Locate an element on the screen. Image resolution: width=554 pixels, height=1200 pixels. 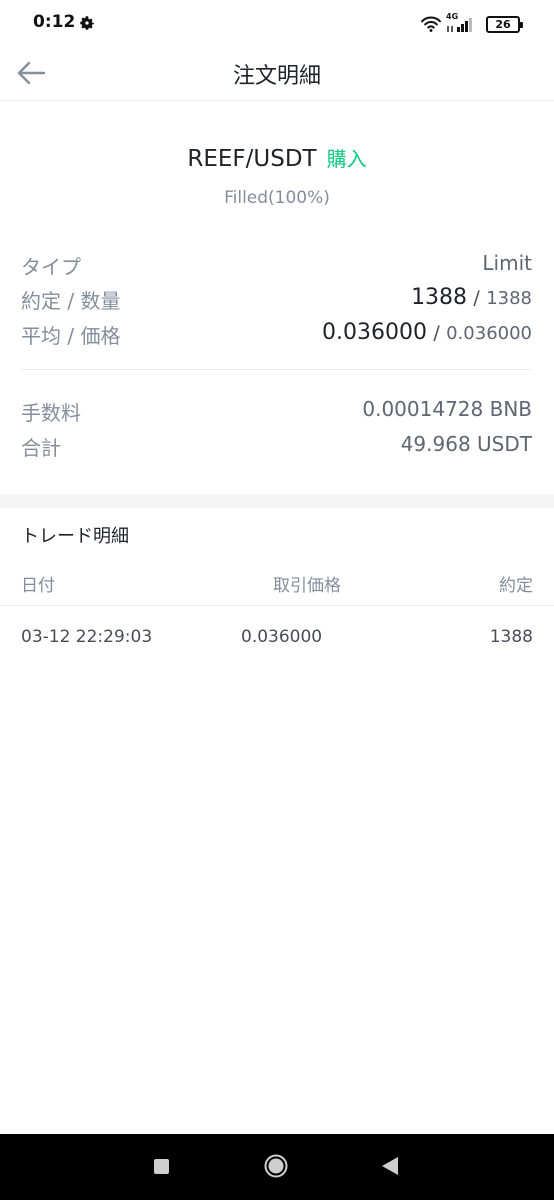
avg-price-value: 0.036000 / 0.036000 is located at coordinates (427, 332).